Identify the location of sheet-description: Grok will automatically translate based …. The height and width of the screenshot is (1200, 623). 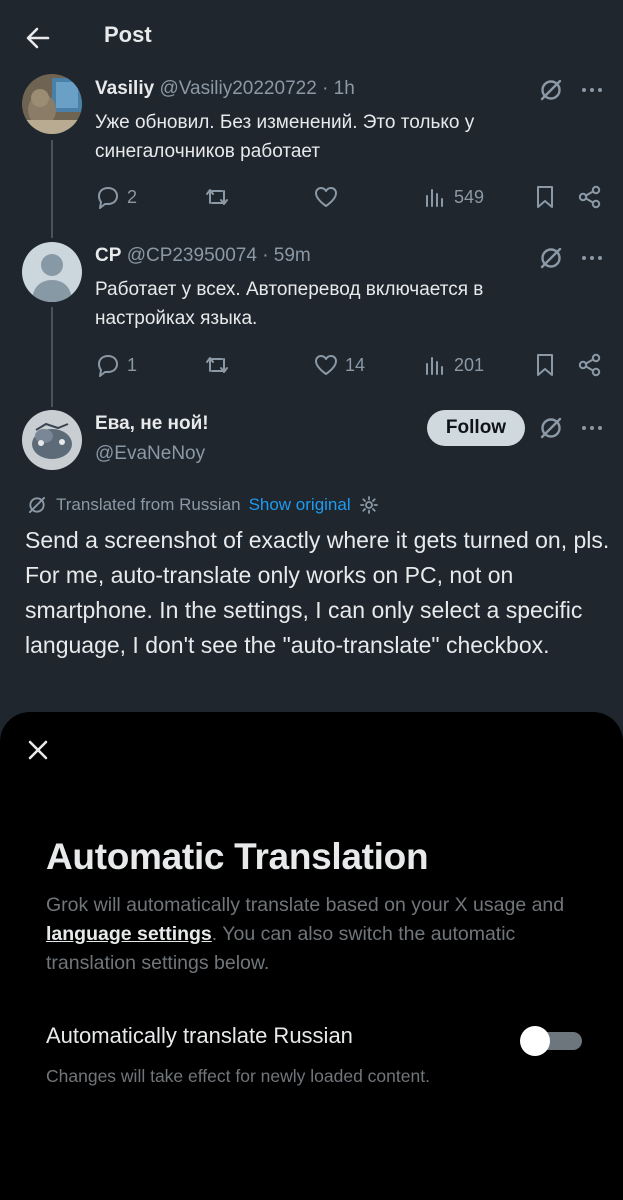
(318, 934).